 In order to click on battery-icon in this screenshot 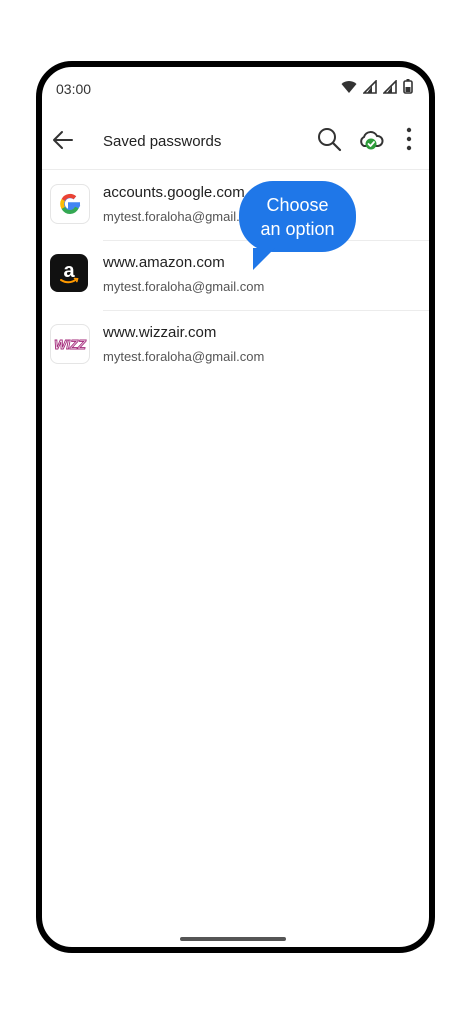, I will do `click(408, 86)`.